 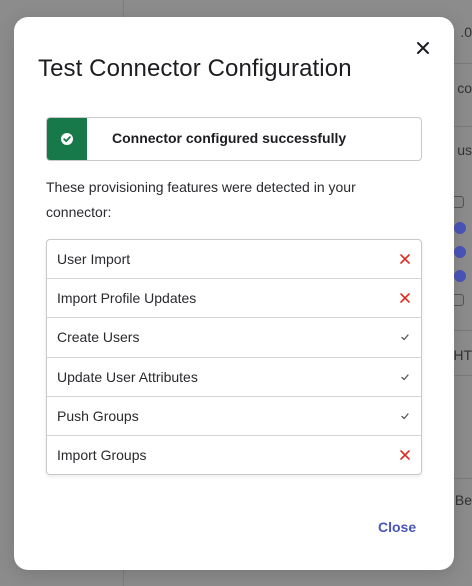 What do you see at coordinates (464, 88) in the screenshot?
I see `background-text: co` at bounding box center [464, 88].